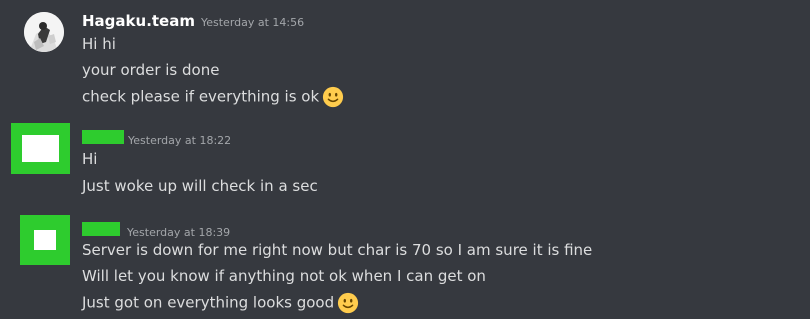 This screenshot has width=810, height=319. What do you see at coordinates (220, 303) in the screenshot?
I see `message-text: Just got on everything looks good` at bounding box center [220, 303].